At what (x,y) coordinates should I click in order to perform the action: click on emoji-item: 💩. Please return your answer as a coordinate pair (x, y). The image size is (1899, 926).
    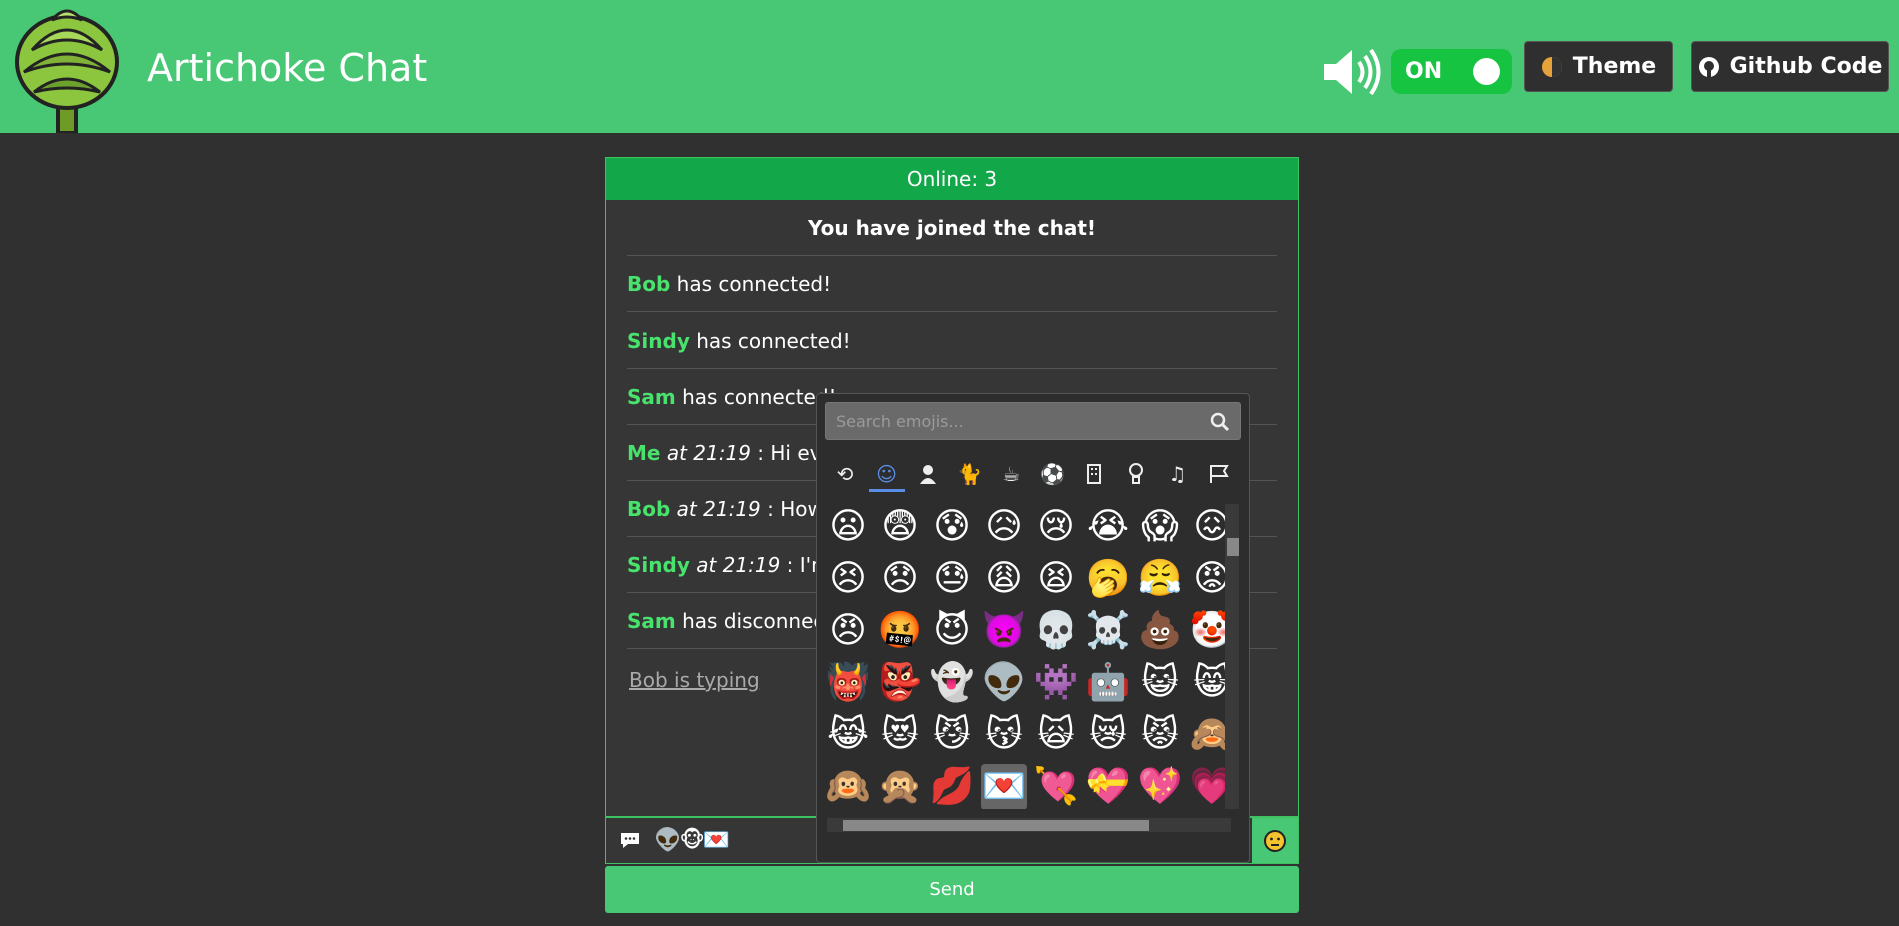
    Looking at the image, I should click on (1160, 631).